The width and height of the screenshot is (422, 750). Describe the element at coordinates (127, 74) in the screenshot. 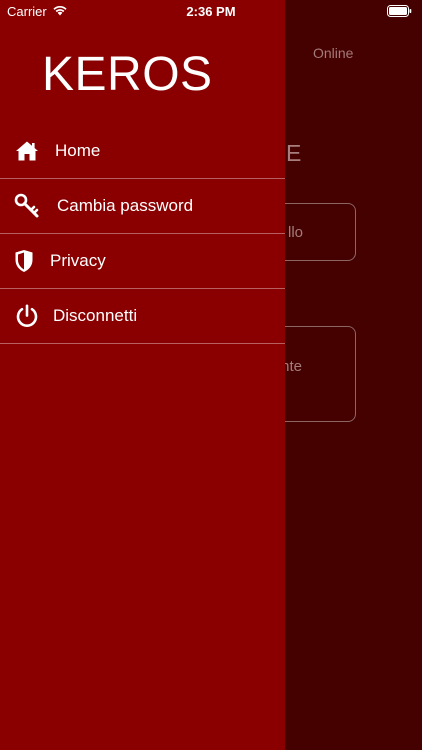

I see `app-title: KEROS` at that location.